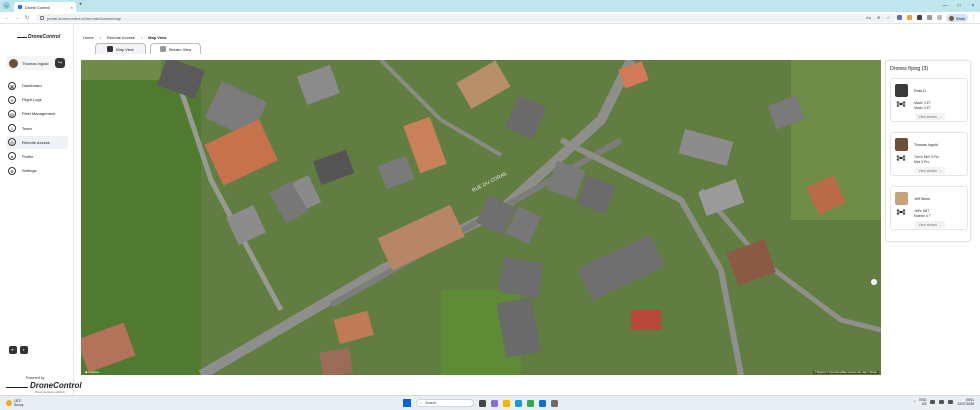 The image size is (980, 410). Describe the element at coordinates (12, 113) in the screenshot. I see `fleet-icon: ▤` at that location.